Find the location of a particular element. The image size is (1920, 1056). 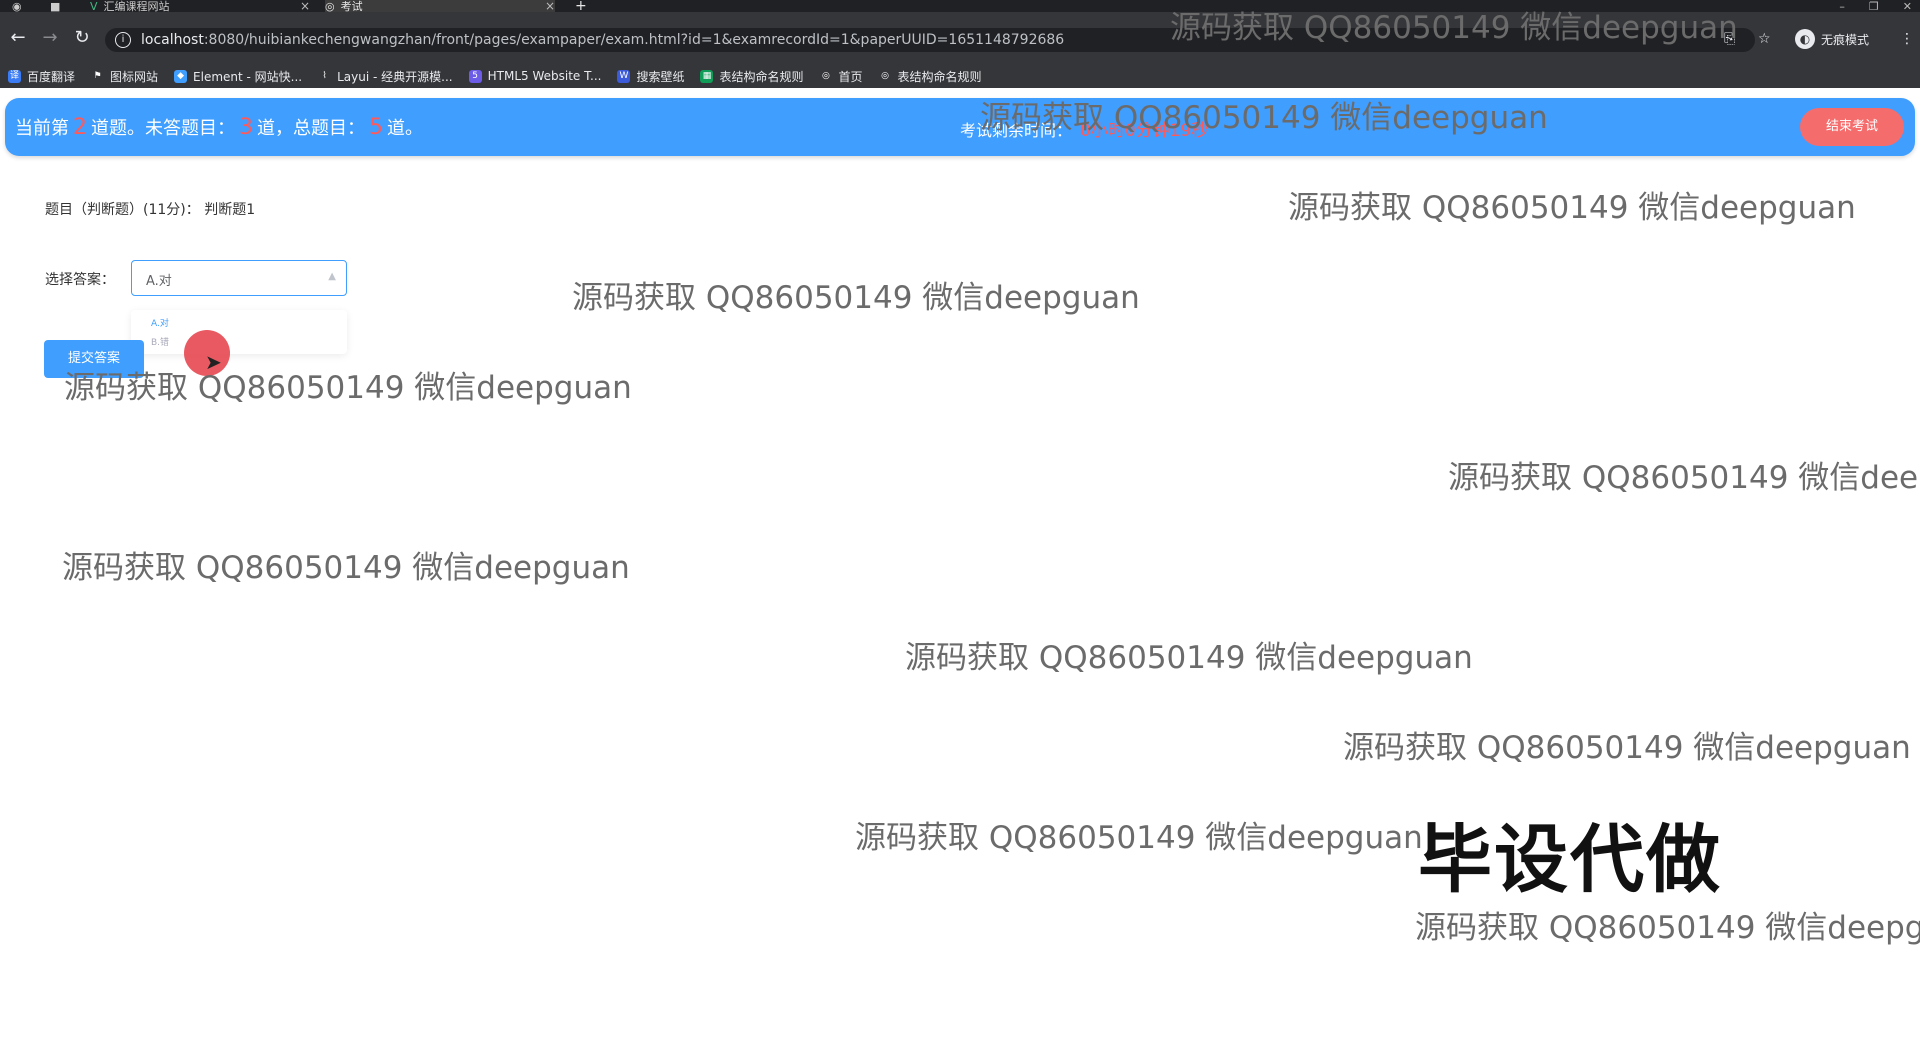

wallpaper-icon: W is located at coordinates (624, 76).